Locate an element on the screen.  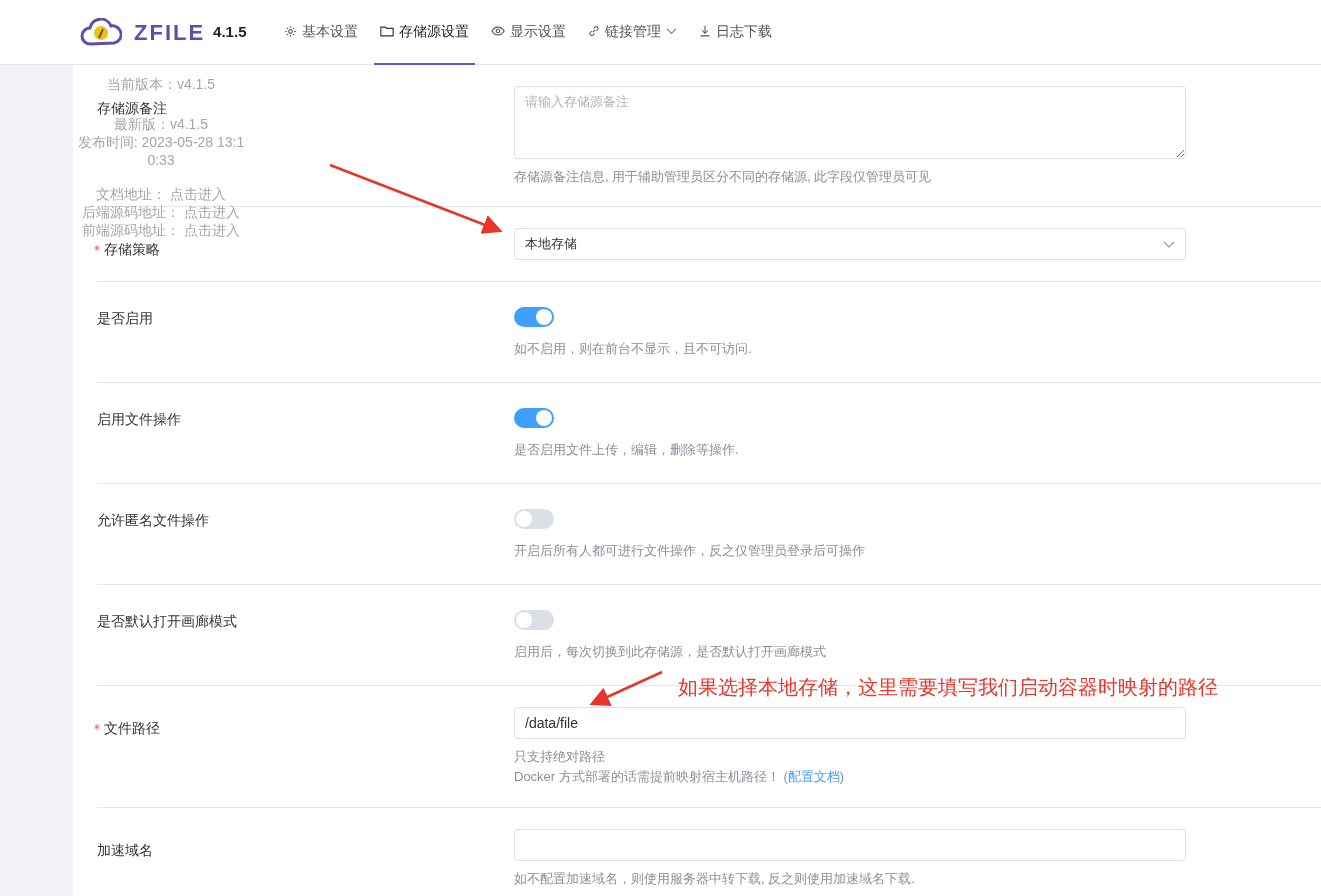
link-icon is located at coordinates (594, 31).